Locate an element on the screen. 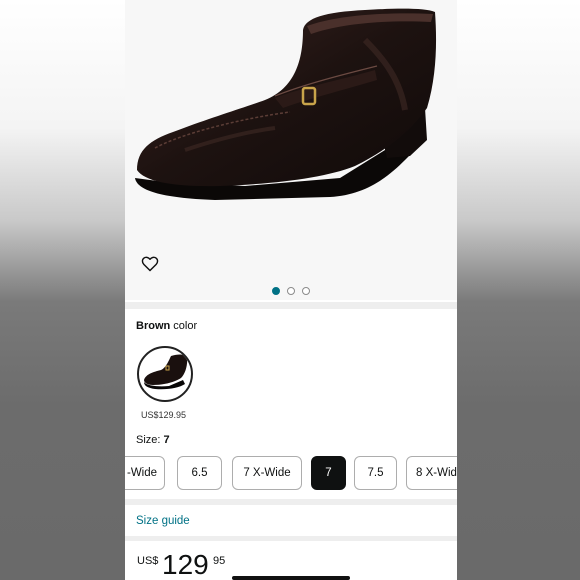 The height and width of the screenshot is (580, 580). size-option: -Wide is located at coordinates (145, 473).